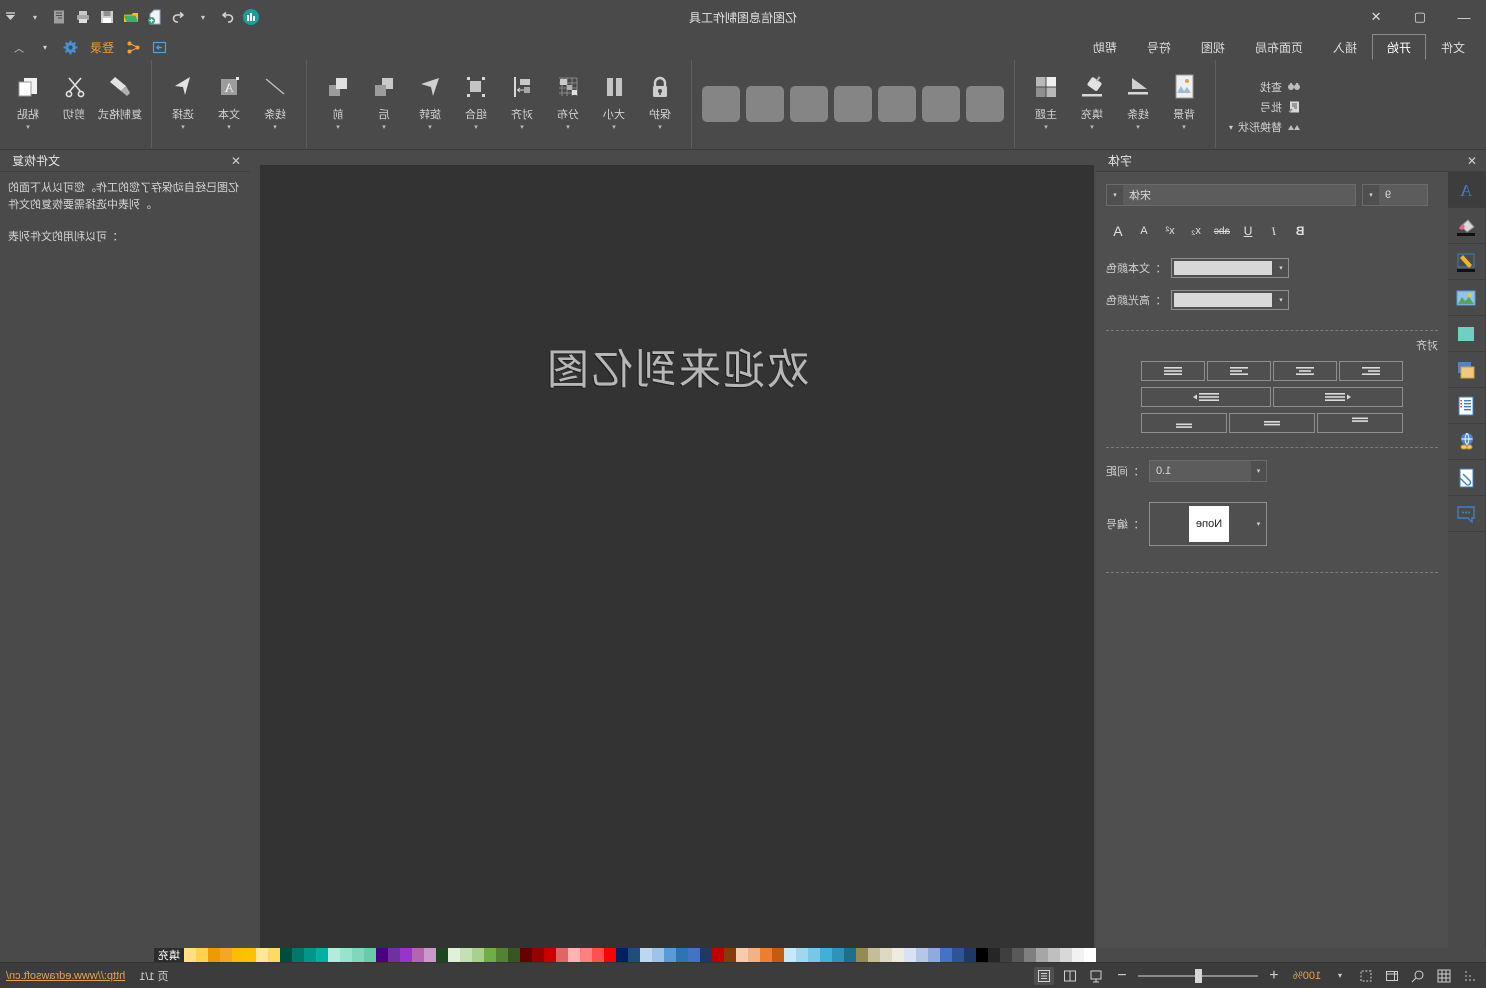 The height and width of the screenshot is (988, 1486). Describe the element at coordinates (120, 94) in the screenshot. I see `format-painter-button: 复制格式` at that location.